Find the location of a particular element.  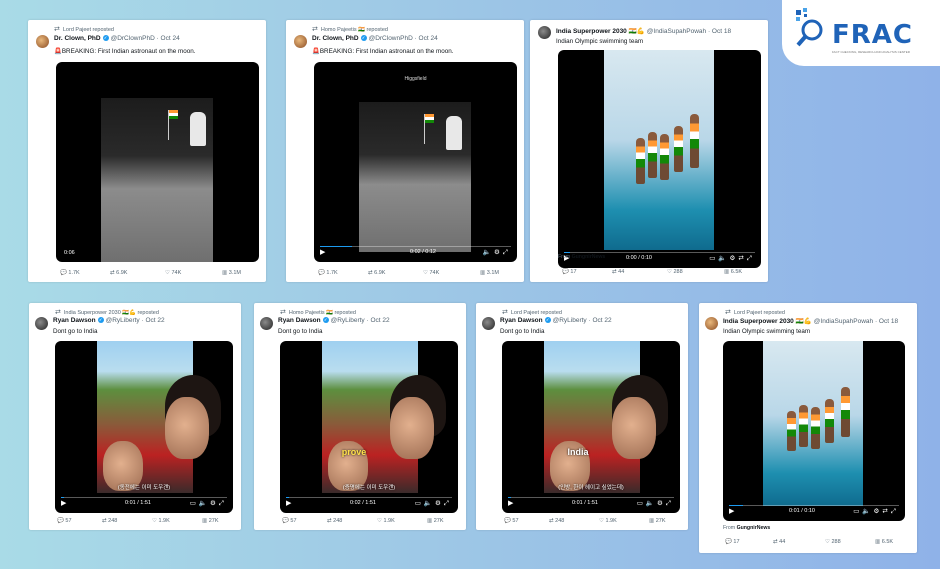

video-time: 0:00 / 0:10 is located at coordinates (639, 258).